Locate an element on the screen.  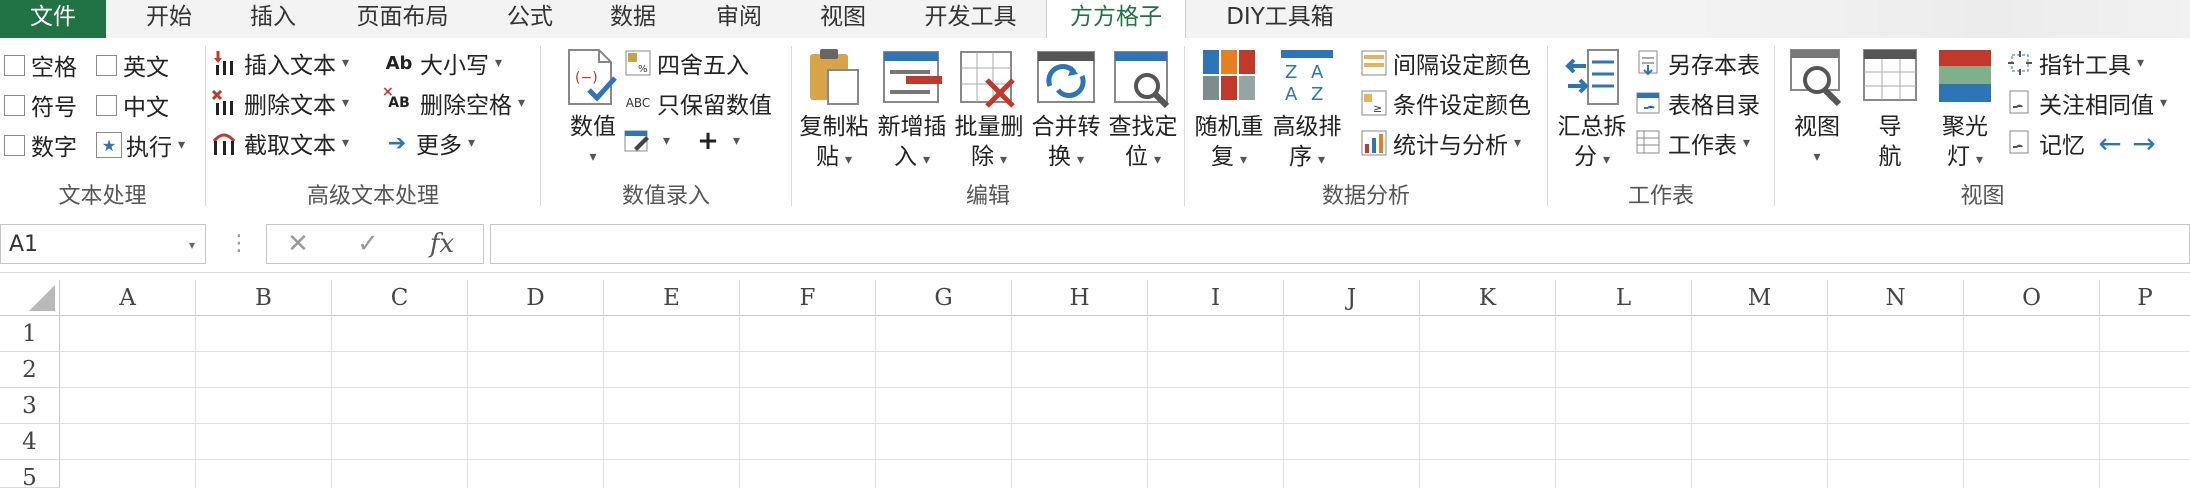
tab-diy-toolbox: DIY工具箱 is located at coordinates (1280, 19).